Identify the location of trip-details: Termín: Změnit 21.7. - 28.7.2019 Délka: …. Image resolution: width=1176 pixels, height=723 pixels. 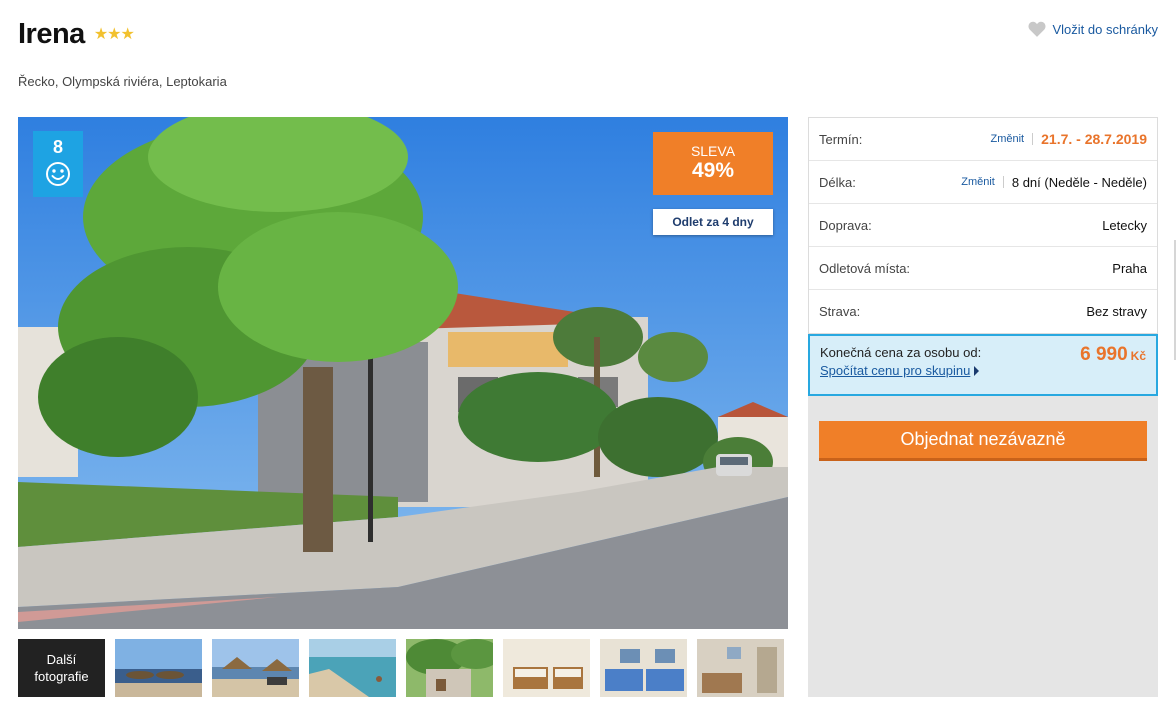
(983, 225).